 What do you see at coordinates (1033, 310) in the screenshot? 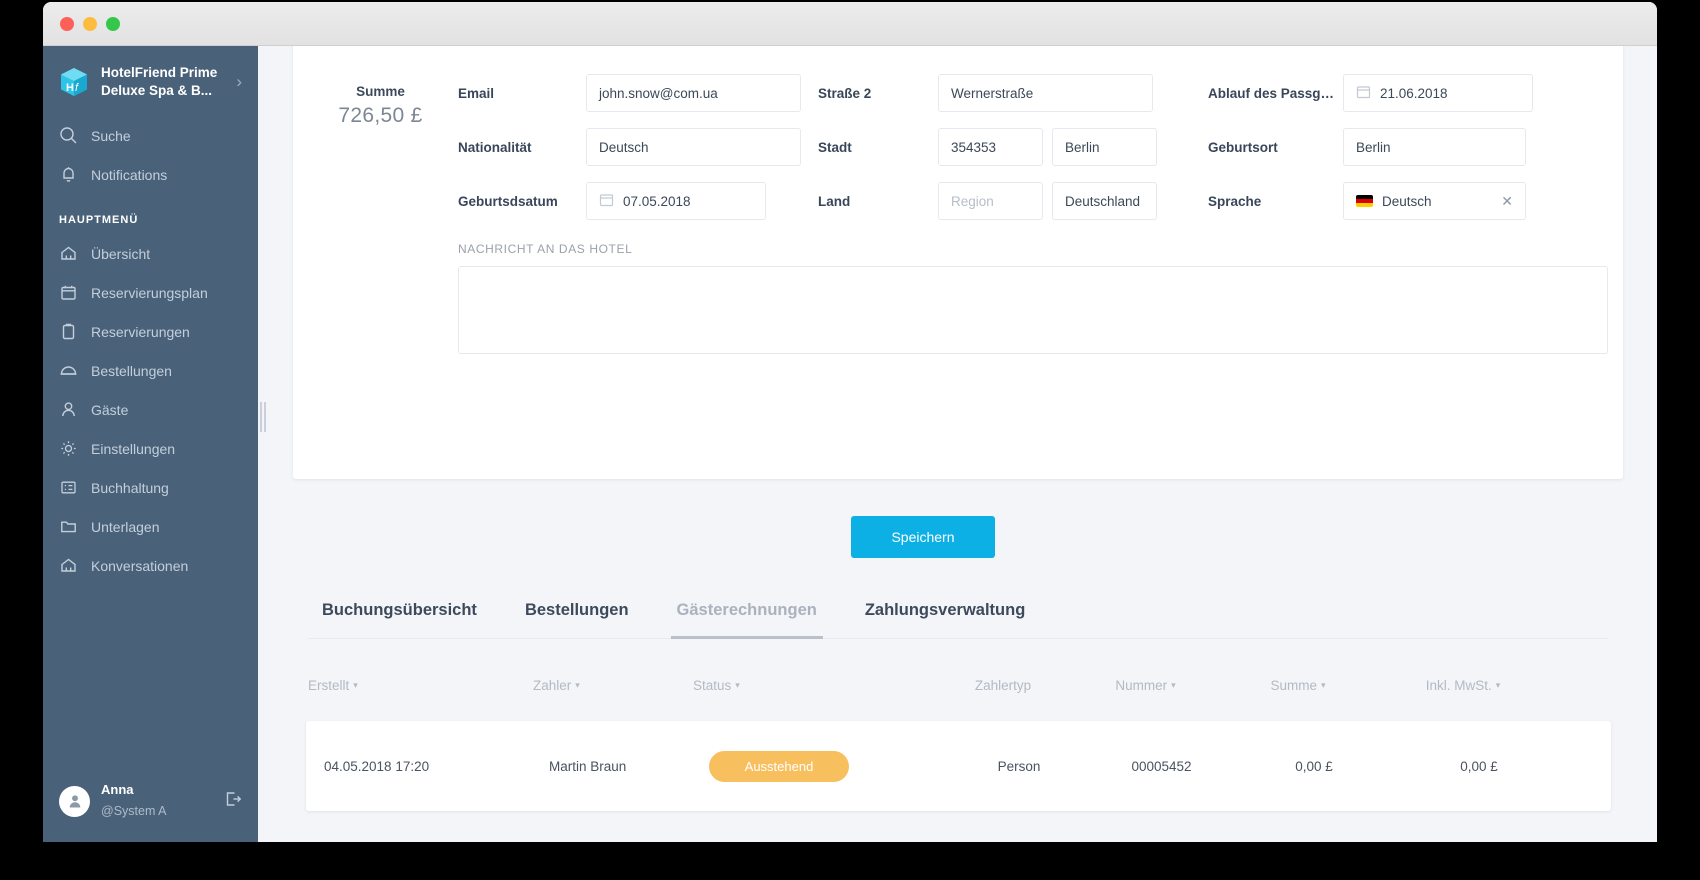
I see `hotel-message-textarea` at bounding box center [1033, 310].